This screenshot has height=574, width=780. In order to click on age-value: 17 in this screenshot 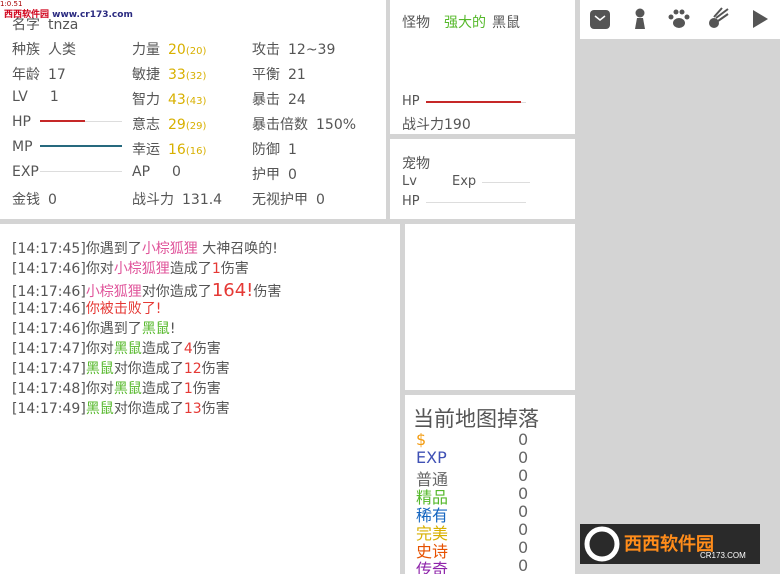, I will do `click(57, 75)`.